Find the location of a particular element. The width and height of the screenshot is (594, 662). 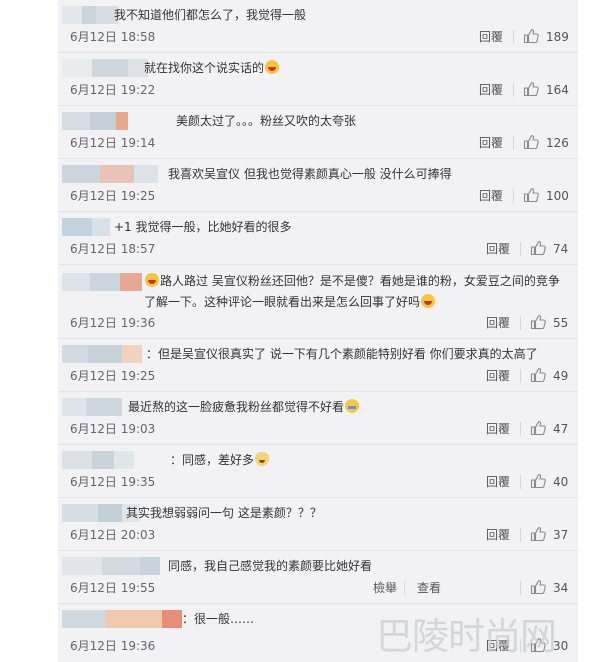

comment-text-content: 我不知道他们都怎么了，我觉得一般 is located at coordinates (210, 15).